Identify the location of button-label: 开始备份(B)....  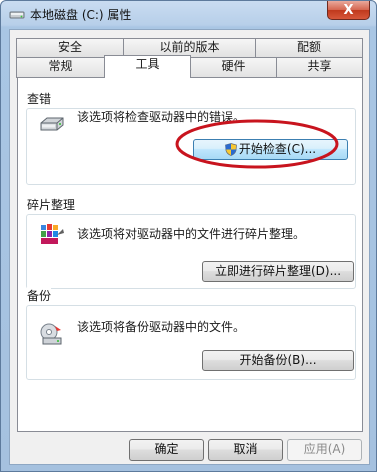
(278, 360).